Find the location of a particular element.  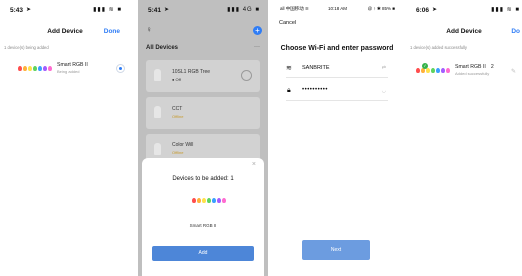

status-bar: all 中国移动 ≋ 10:18 AM @ ↑ ✱ 85% ■ is located at coordinates (337, 9).